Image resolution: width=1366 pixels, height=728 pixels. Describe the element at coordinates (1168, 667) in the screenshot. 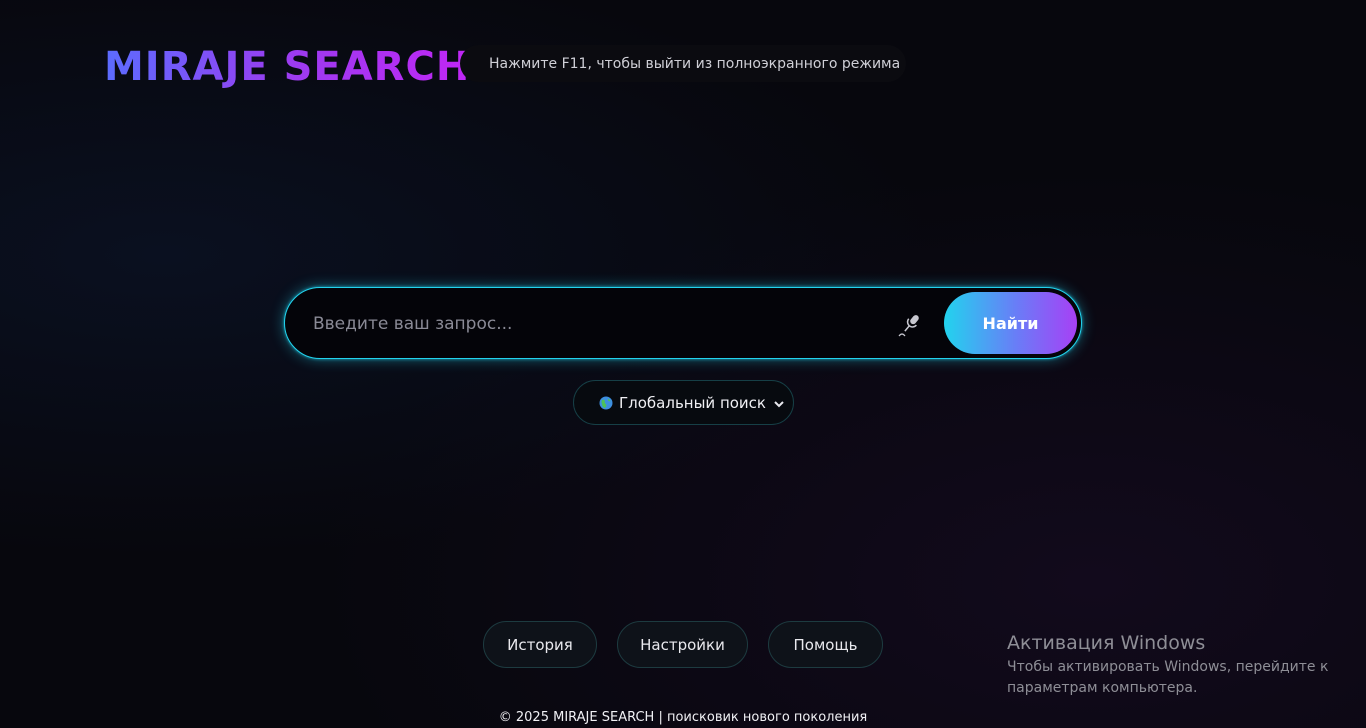

I see `activation-line-1: Чтобы активировать Windows, перейдите к` at that location.